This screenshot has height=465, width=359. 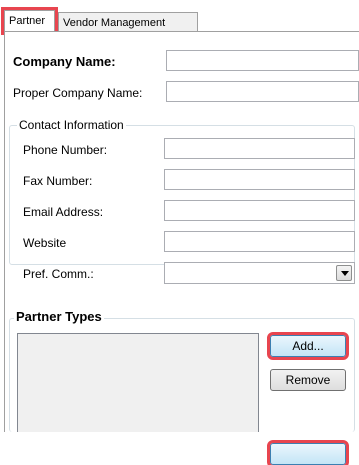 What do you see at coordinates (59, 316) in the screenshot?
I see `partner-types-title: Partner Types` at bounding box center [59, 316].